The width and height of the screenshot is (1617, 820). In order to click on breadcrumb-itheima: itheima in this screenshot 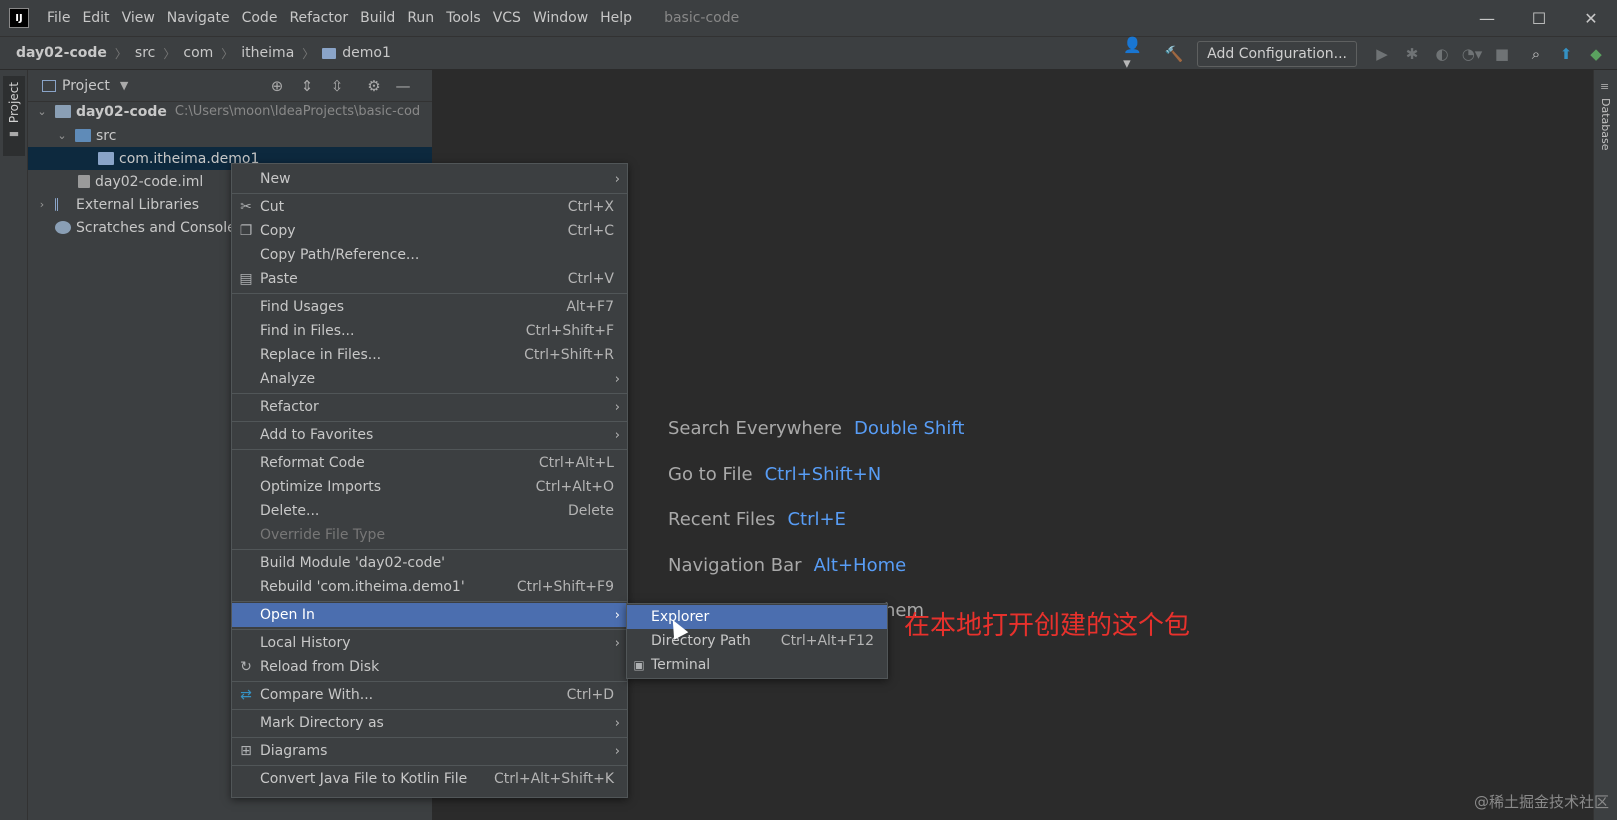, I will do `click(267, 53)`.